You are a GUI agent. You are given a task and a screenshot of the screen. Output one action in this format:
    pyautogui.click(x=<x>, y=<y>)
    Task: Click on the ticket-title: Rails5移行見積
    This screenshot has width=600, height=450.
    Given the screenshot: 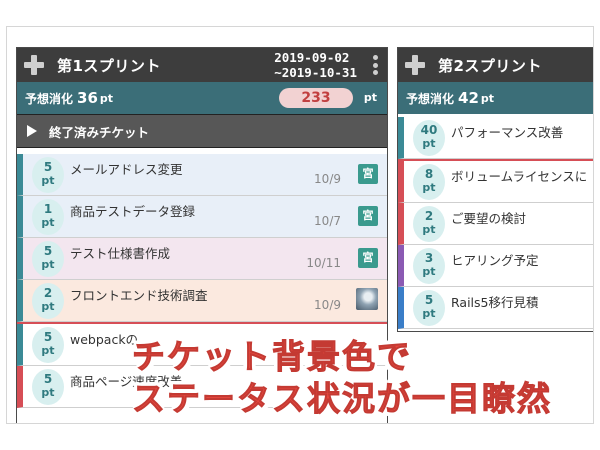 What is the action you would take?
    pyautogui.click(x=495, y=302)
    